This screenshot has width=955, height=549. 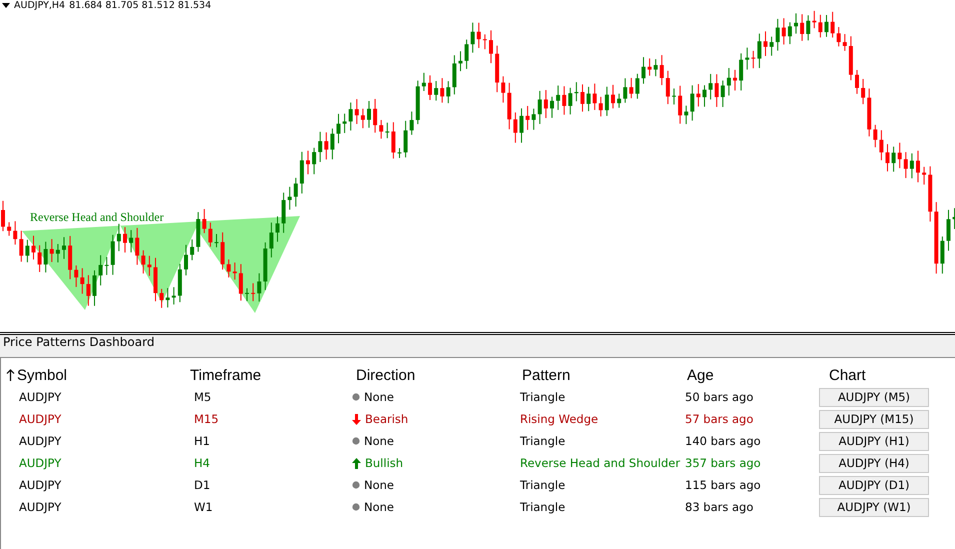 I want to click on chart-symbol: AUDJPY,H4, so click(x=40, y=5).